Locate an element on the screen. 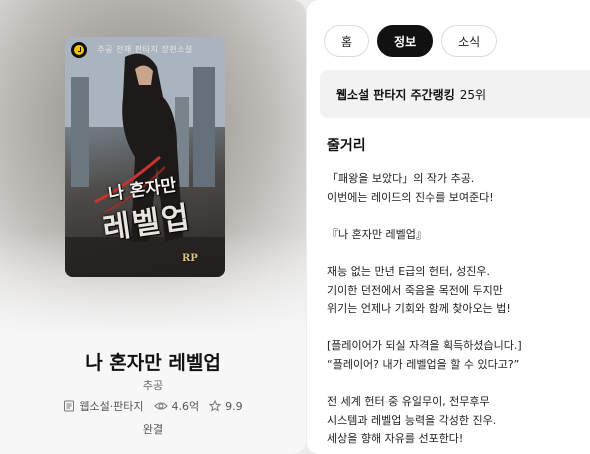 This screenshot has width=590, height=454. synopsis-line: 이번에는 레이드의 진수를 보여준다! is located at coordinates (410, 197).